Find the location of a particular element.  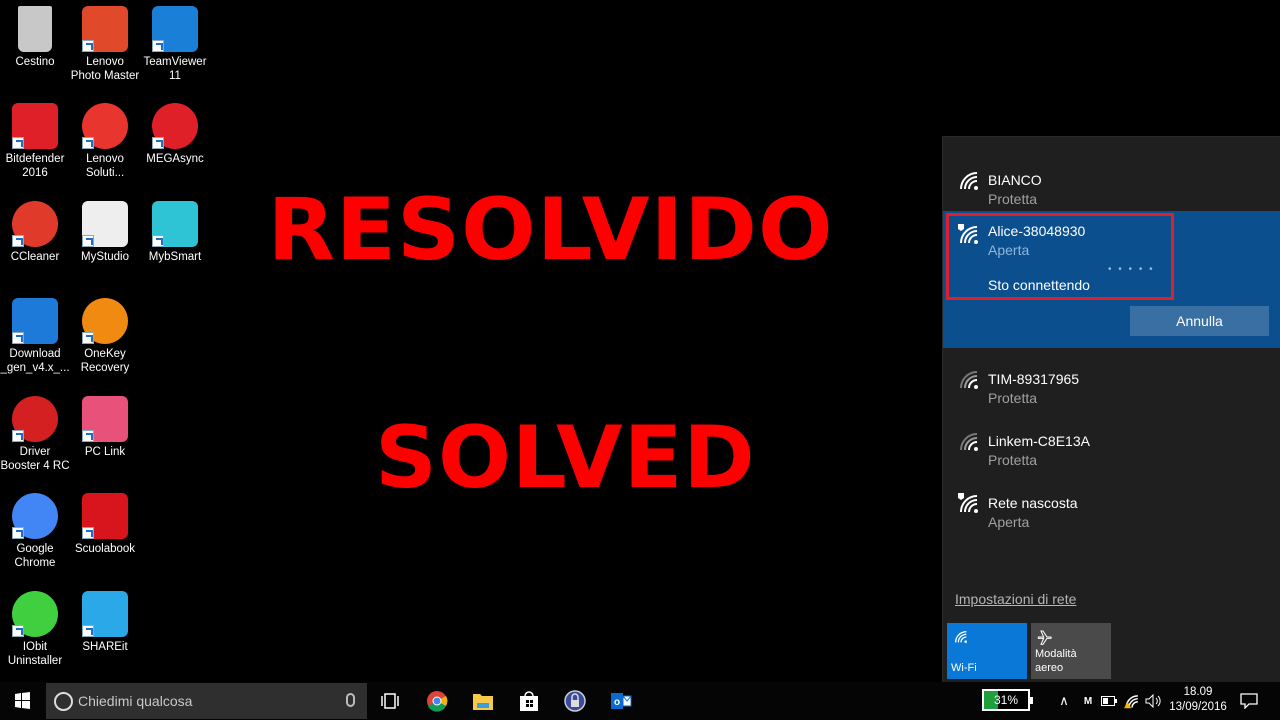

scuolabook-icon is located at coordinates (105, 516).